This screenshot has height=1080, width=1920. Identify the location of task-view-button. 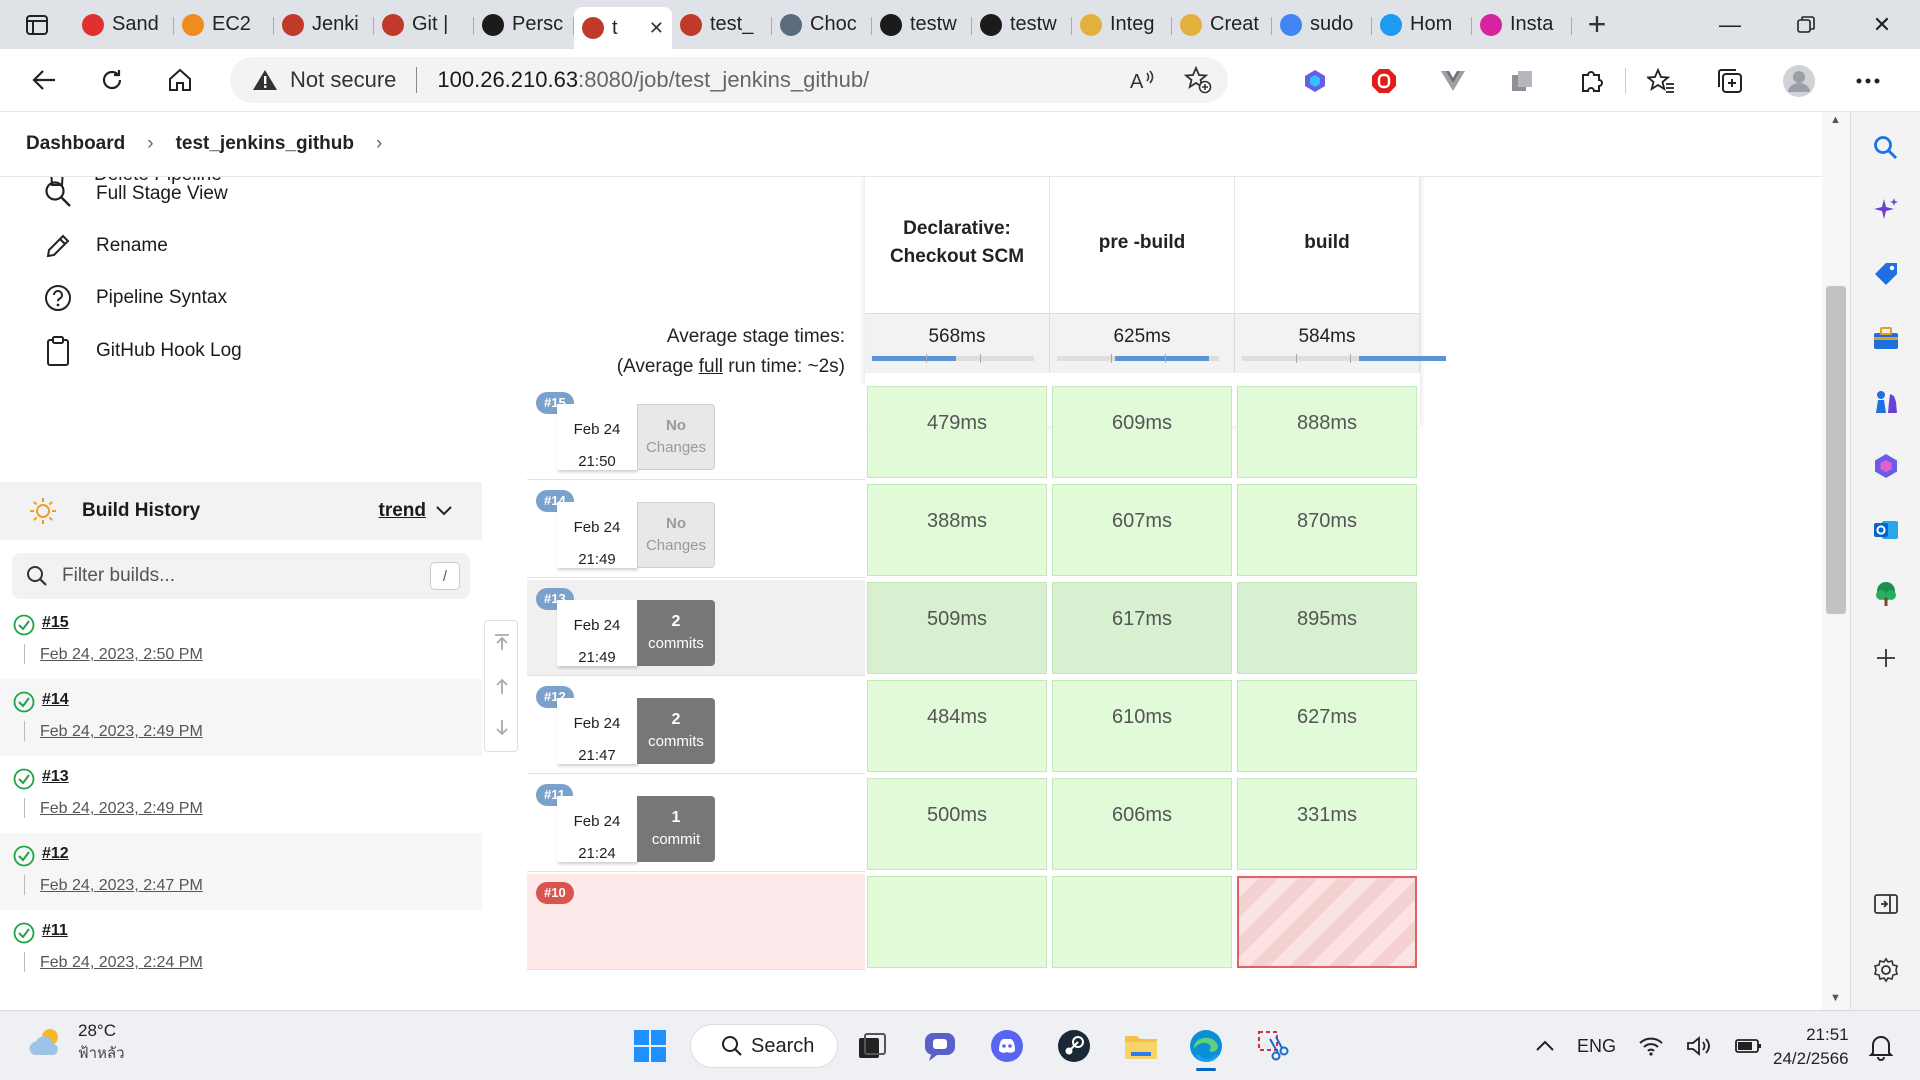
(872, 1046).